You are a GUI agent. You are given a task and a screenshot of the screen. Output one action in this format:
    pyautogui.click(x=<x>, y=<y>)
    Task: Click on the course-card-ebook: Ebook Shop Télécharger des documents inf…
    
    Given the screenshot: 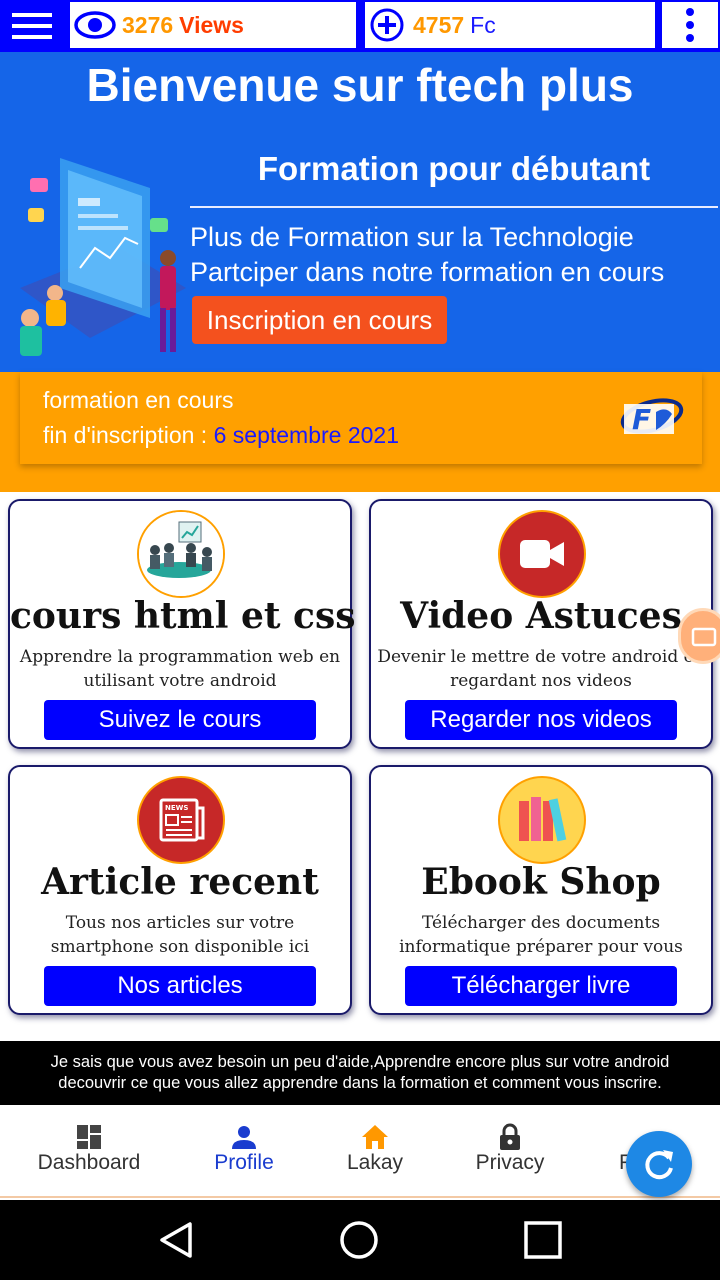 What is the action you would take?
    pyautogui.click(x=541, y=890)
    